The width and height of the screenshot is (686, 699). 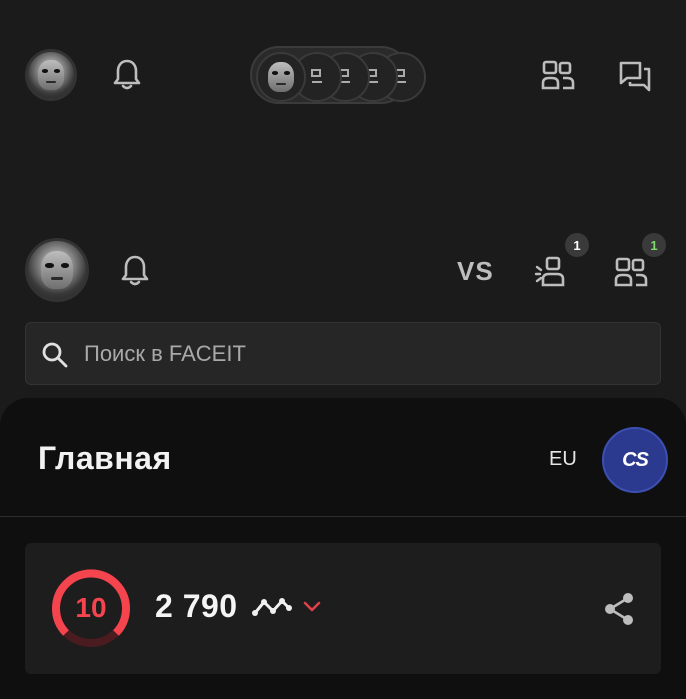 What do you see at coordinates (105, 458) in the screenshot?
I see `page-title: Главная` at bounding box center [105, 458].